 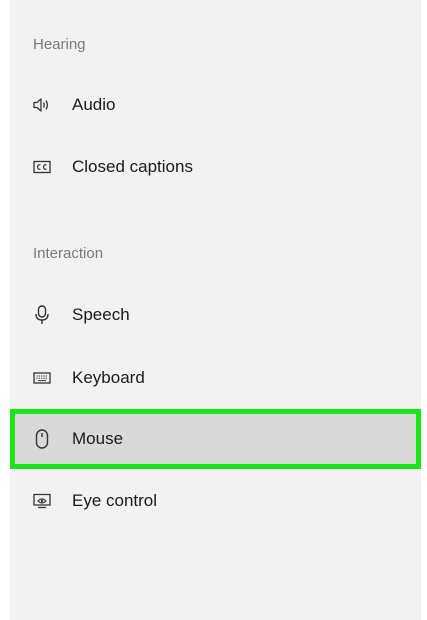 What do you see at coordinates (42, 105) in the screenshot?
I see `speaker-icon` at bounding box center [42, 105].